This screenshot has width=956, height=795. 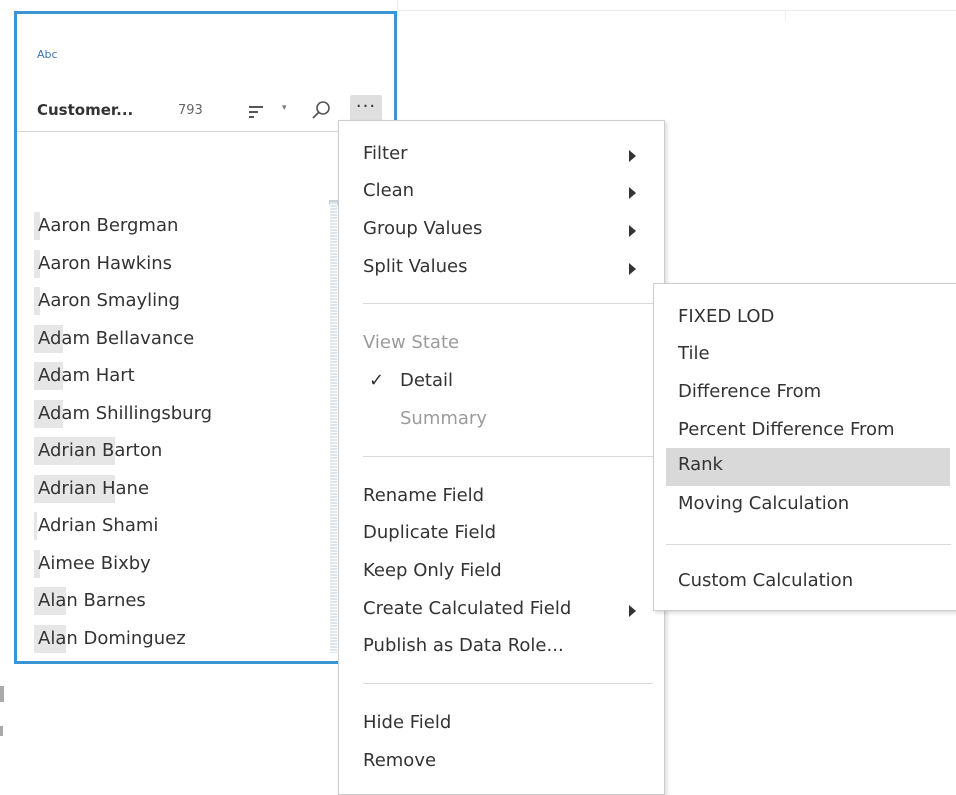 I want to click on value-row: Adam Hart, so click(x=179, y=375).